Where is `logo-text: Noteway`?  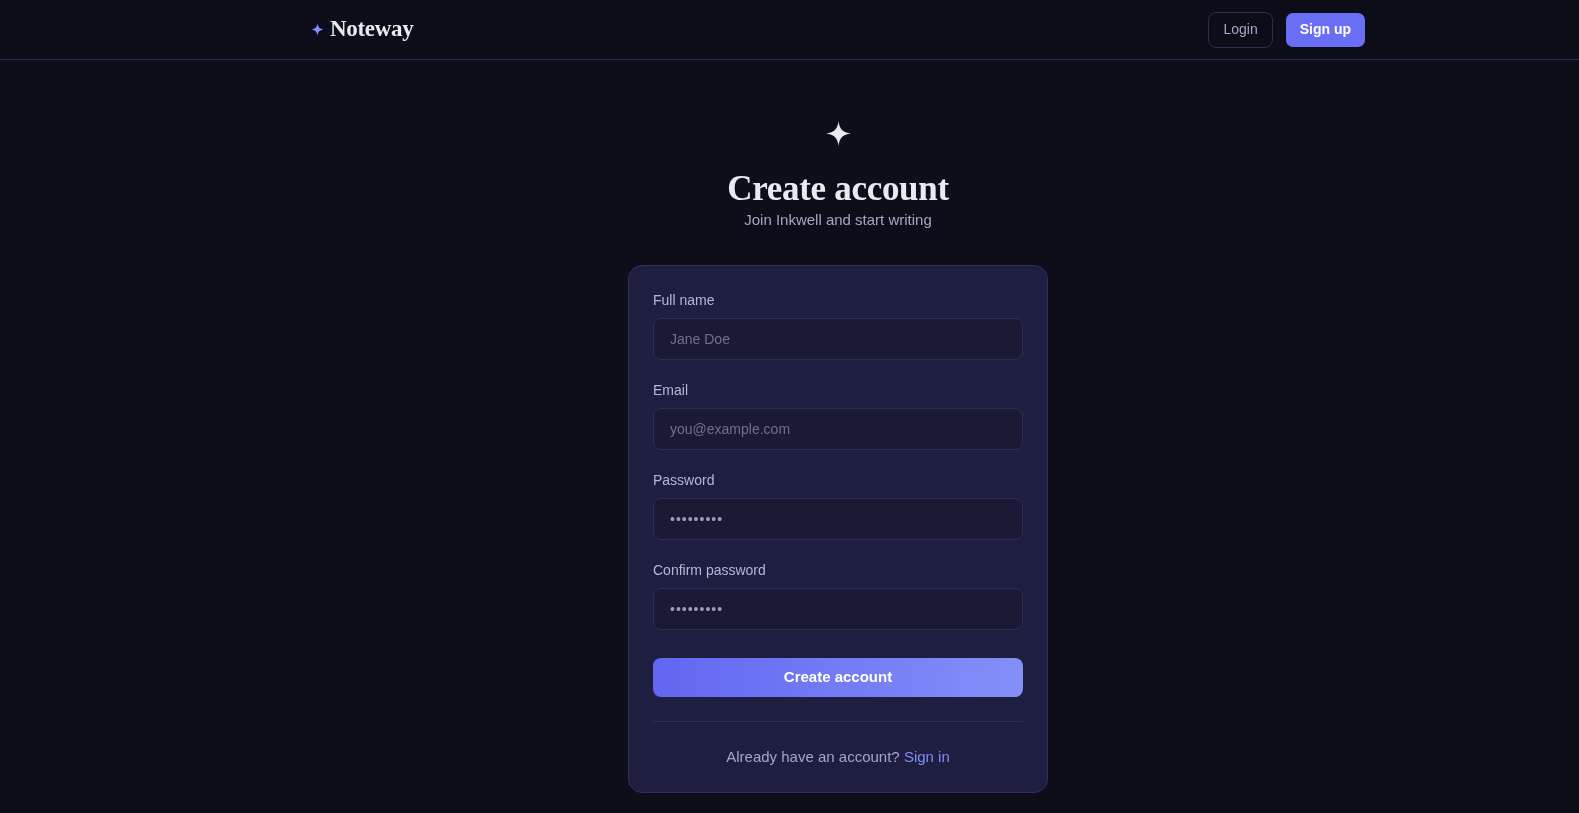 logo-text: Noteway is located at coordinates (372, 29).